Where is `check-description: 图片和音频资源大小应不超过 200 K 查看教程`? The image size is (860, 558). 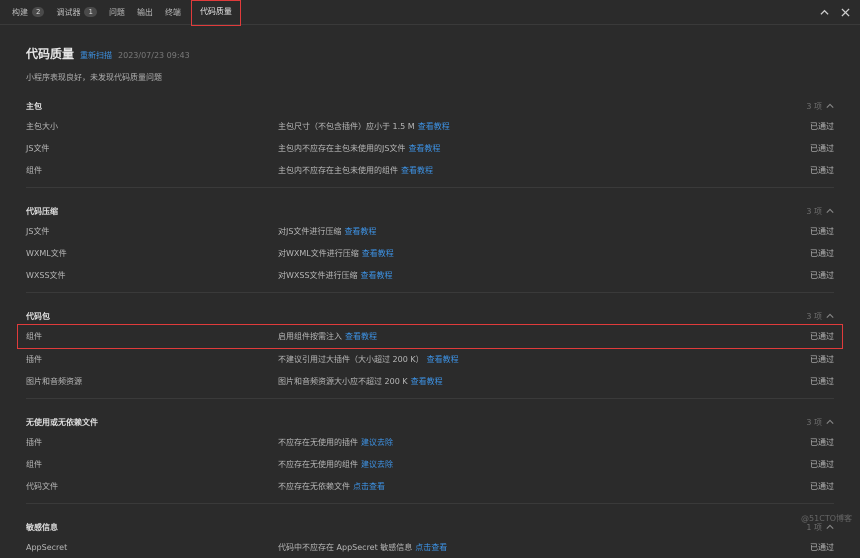 check-description: 图片和音频资源大小应不超过 200 K 查看教程 is located at coordinates (526, 381).